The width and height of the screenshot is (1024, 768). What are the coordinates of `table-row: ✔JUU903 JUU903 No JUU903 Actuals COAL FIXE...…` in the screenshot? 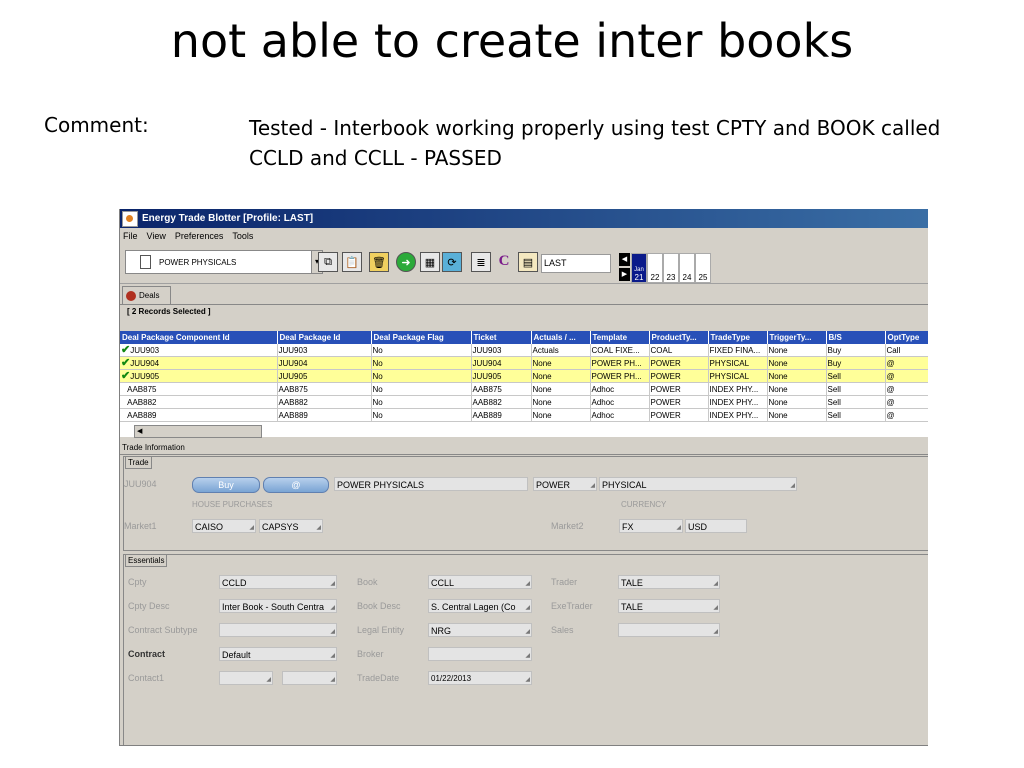 It's located at (524, 350).